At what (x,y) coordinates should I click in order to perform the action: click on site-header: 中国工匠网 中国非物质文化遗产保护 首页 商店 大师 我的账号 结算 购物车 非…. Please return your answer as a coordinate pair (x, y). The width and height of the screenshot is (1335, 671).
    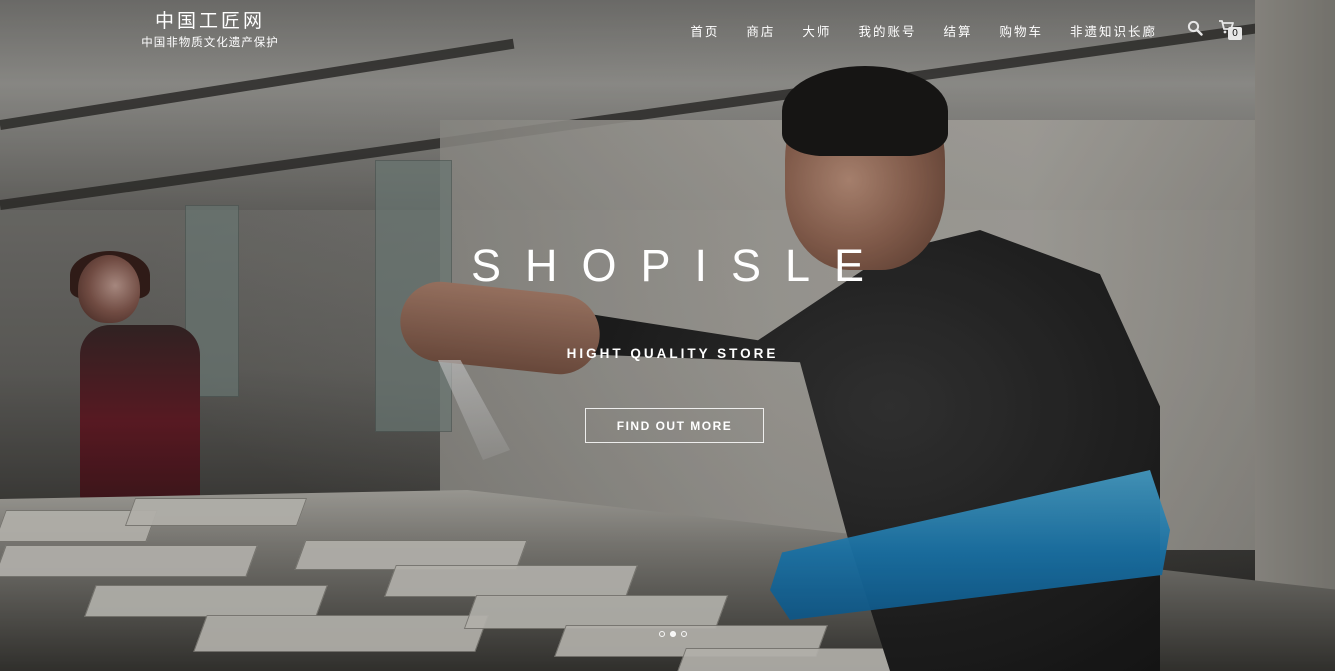
    Looking at the image, I should click on (667, 30).